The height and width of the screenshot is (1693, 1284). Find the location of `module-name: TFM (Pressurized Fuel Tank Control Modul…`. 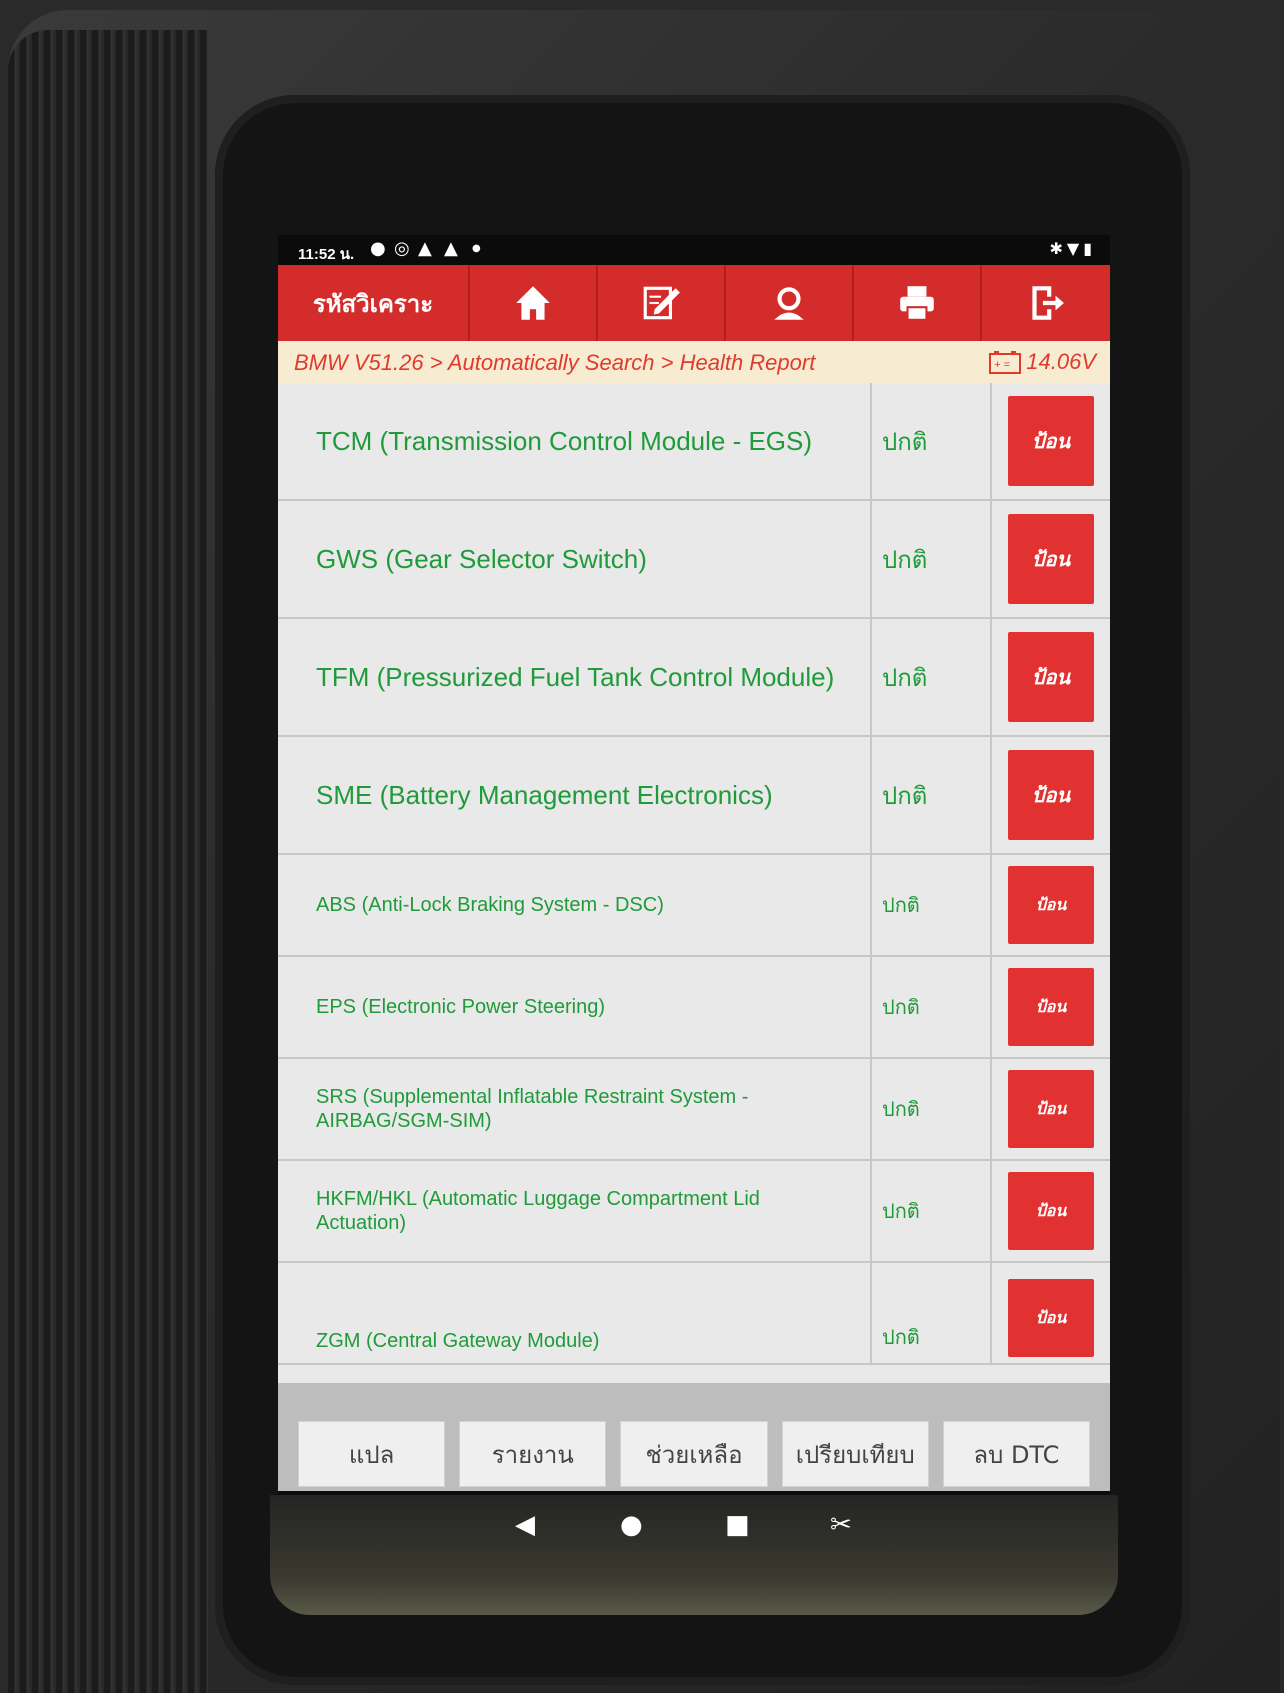

module-name: TFM (Pressurized Fuel Tank Control Modul… is located at coordinates (575, 677).